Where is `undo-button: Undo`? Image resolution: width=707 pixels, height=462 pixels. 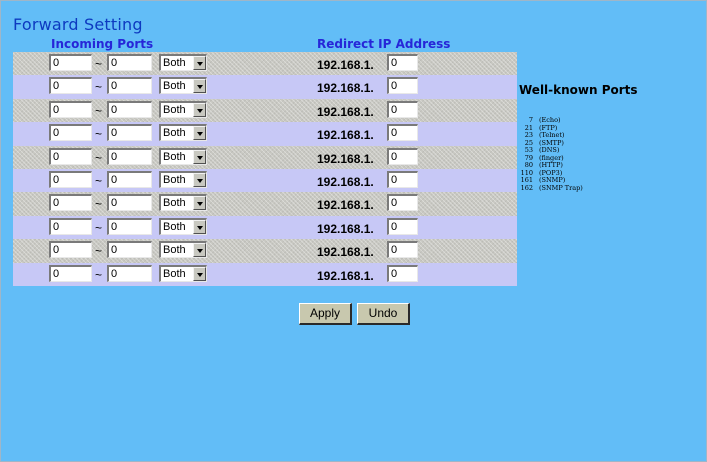
undo-button: Undo is located at coordinates (383, 314).